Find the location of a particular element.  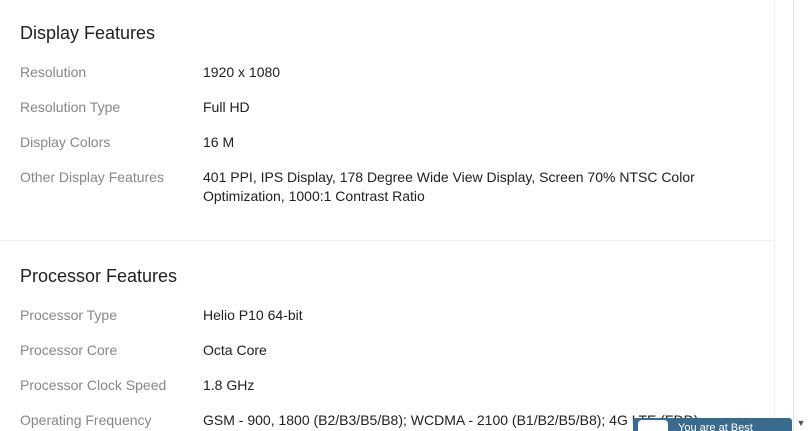

chevron-down-icon: ▼ is located at coordinates (801, 423).